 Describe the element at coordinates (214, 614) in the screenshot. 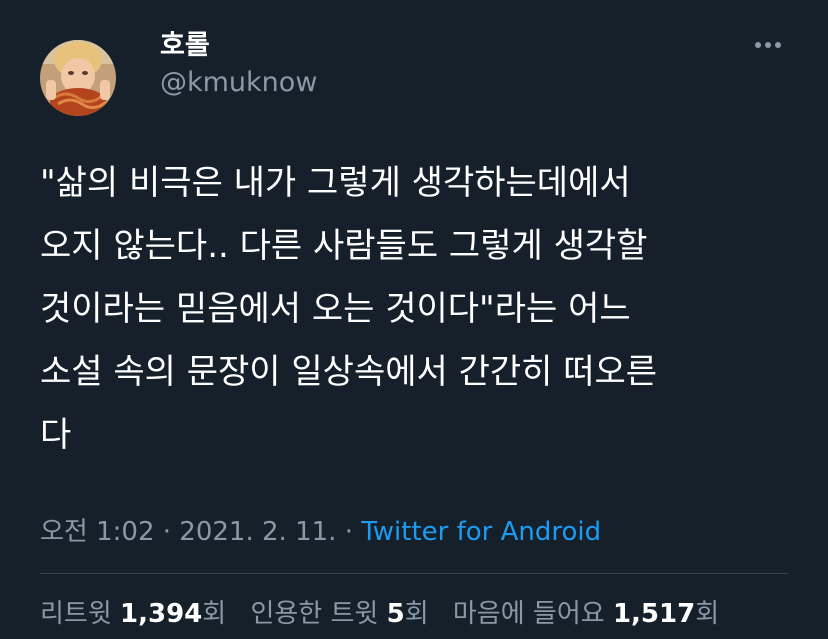

I see `retweets-unit: 회` at that location.